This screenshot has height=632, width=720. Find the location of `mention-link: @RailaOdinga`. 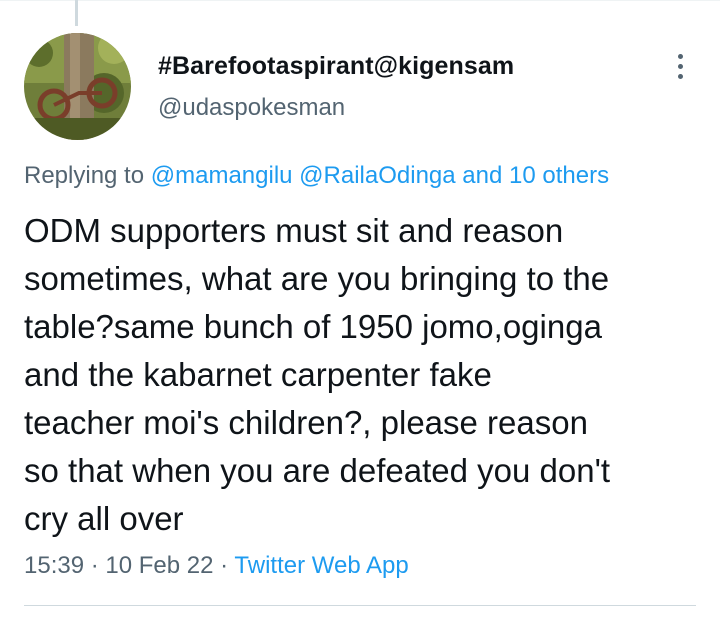

mention-link: @RailaOdinga is located at coordinates (377, 175).